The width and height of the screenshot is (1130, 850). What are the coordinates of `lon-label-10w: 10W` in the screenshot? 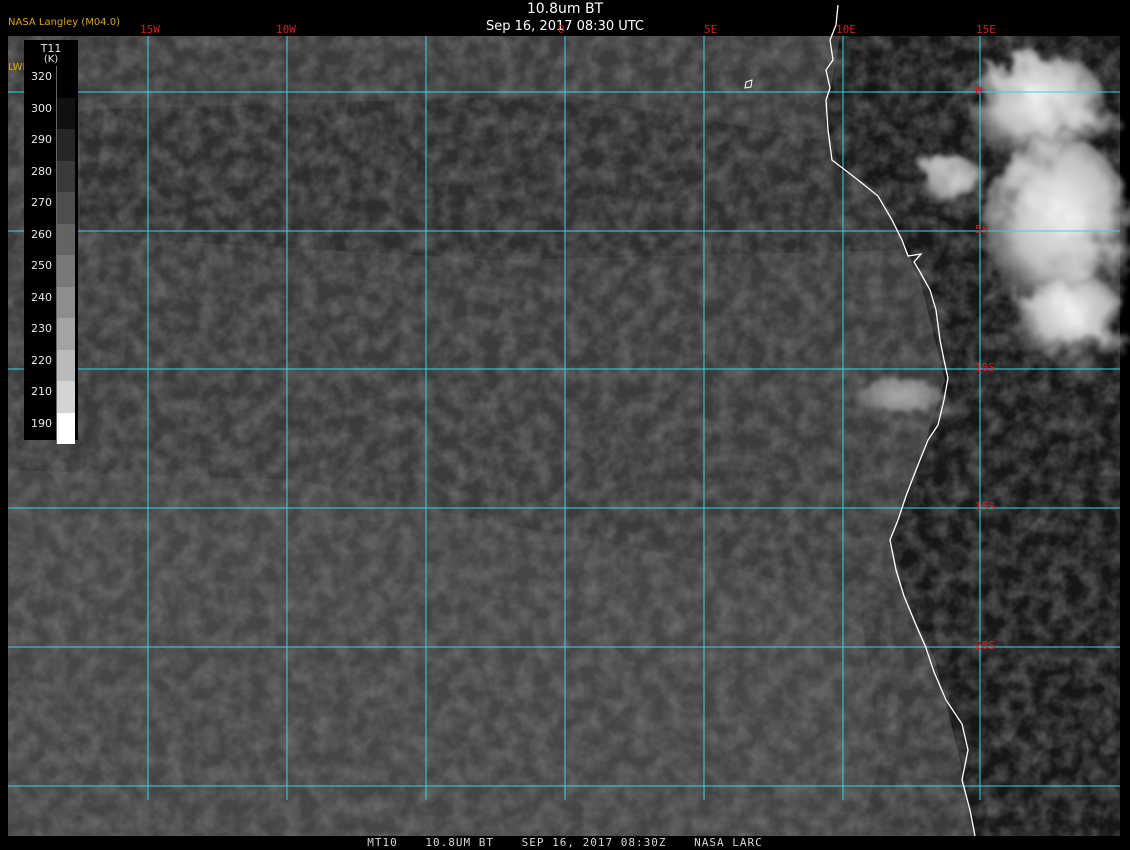 It's located at (286, 29).